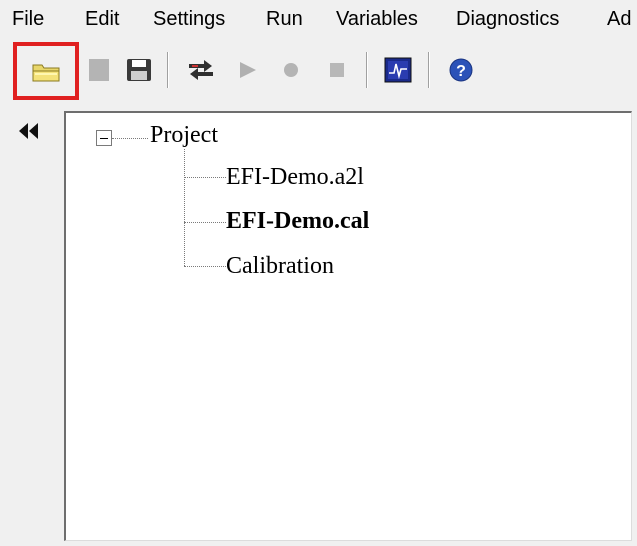  I want to click on collapse-tree-node-toggle, so click(104, 138).